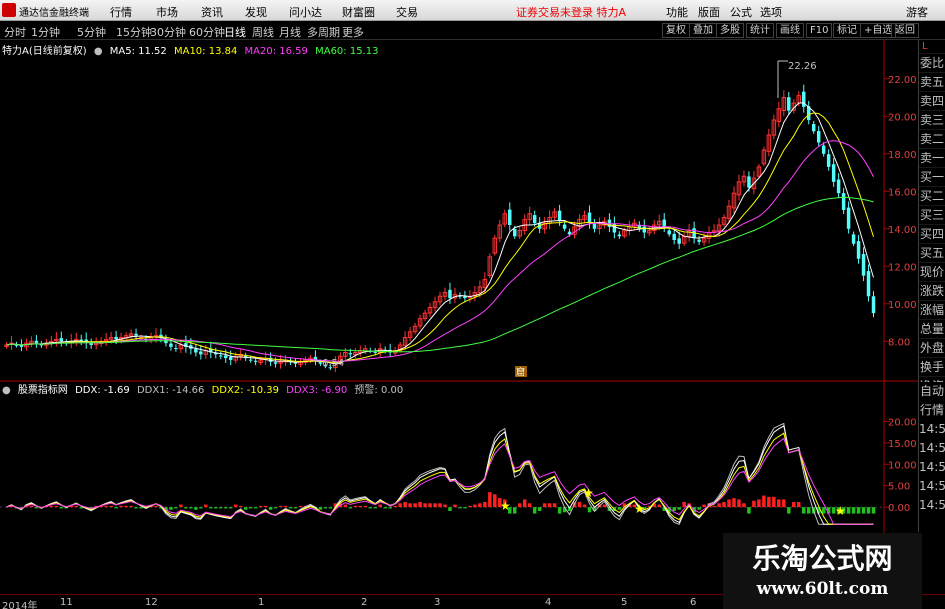 This screenshot has width=945, height=609. I want to click on menu-item-caifuquan: 财富圈, so click(358, 12).